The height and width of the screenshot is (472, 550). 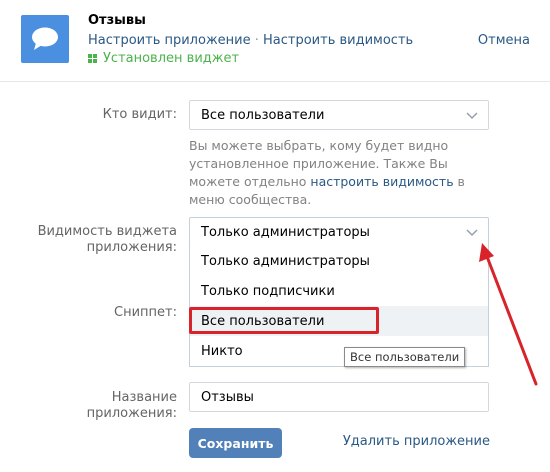 What do you see at coordinates (171, 58) in the screenshot?
I see `widget-status-label: Установлен виджет` at bounding box center [171, 58].